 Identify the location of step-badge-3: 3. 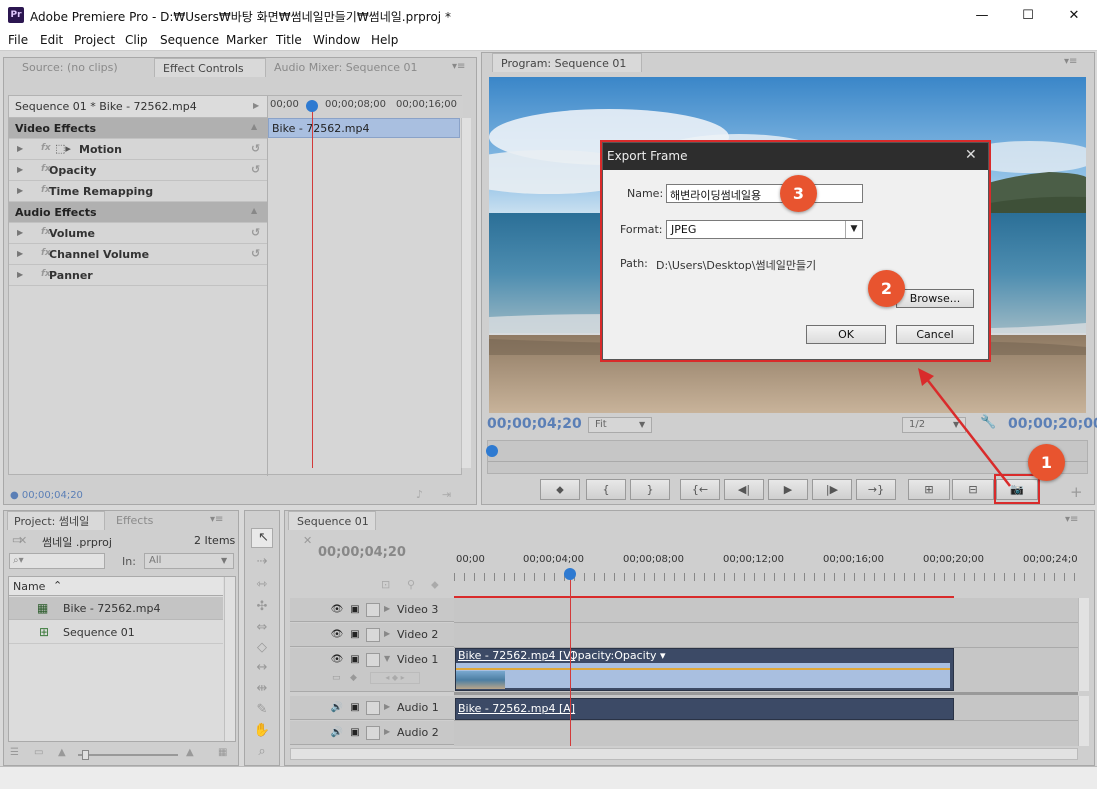
(798, 193).